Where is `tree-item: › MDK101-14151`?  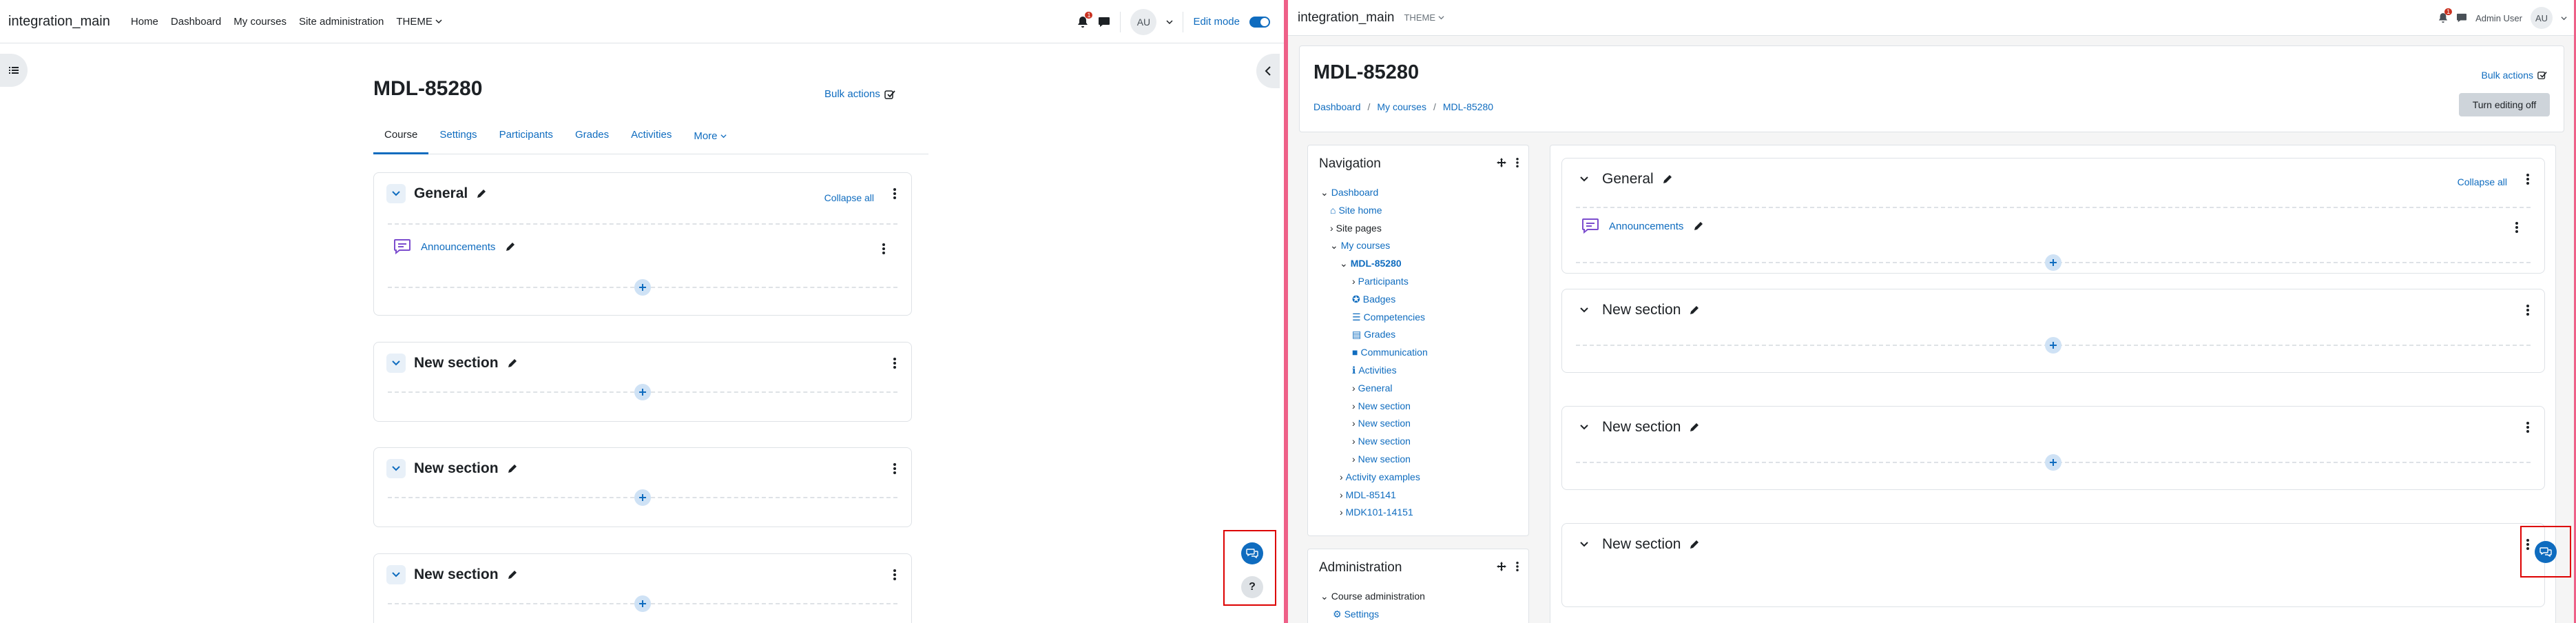 tree-item: › MDK101-14151 is located at coordinates (1374, 513).